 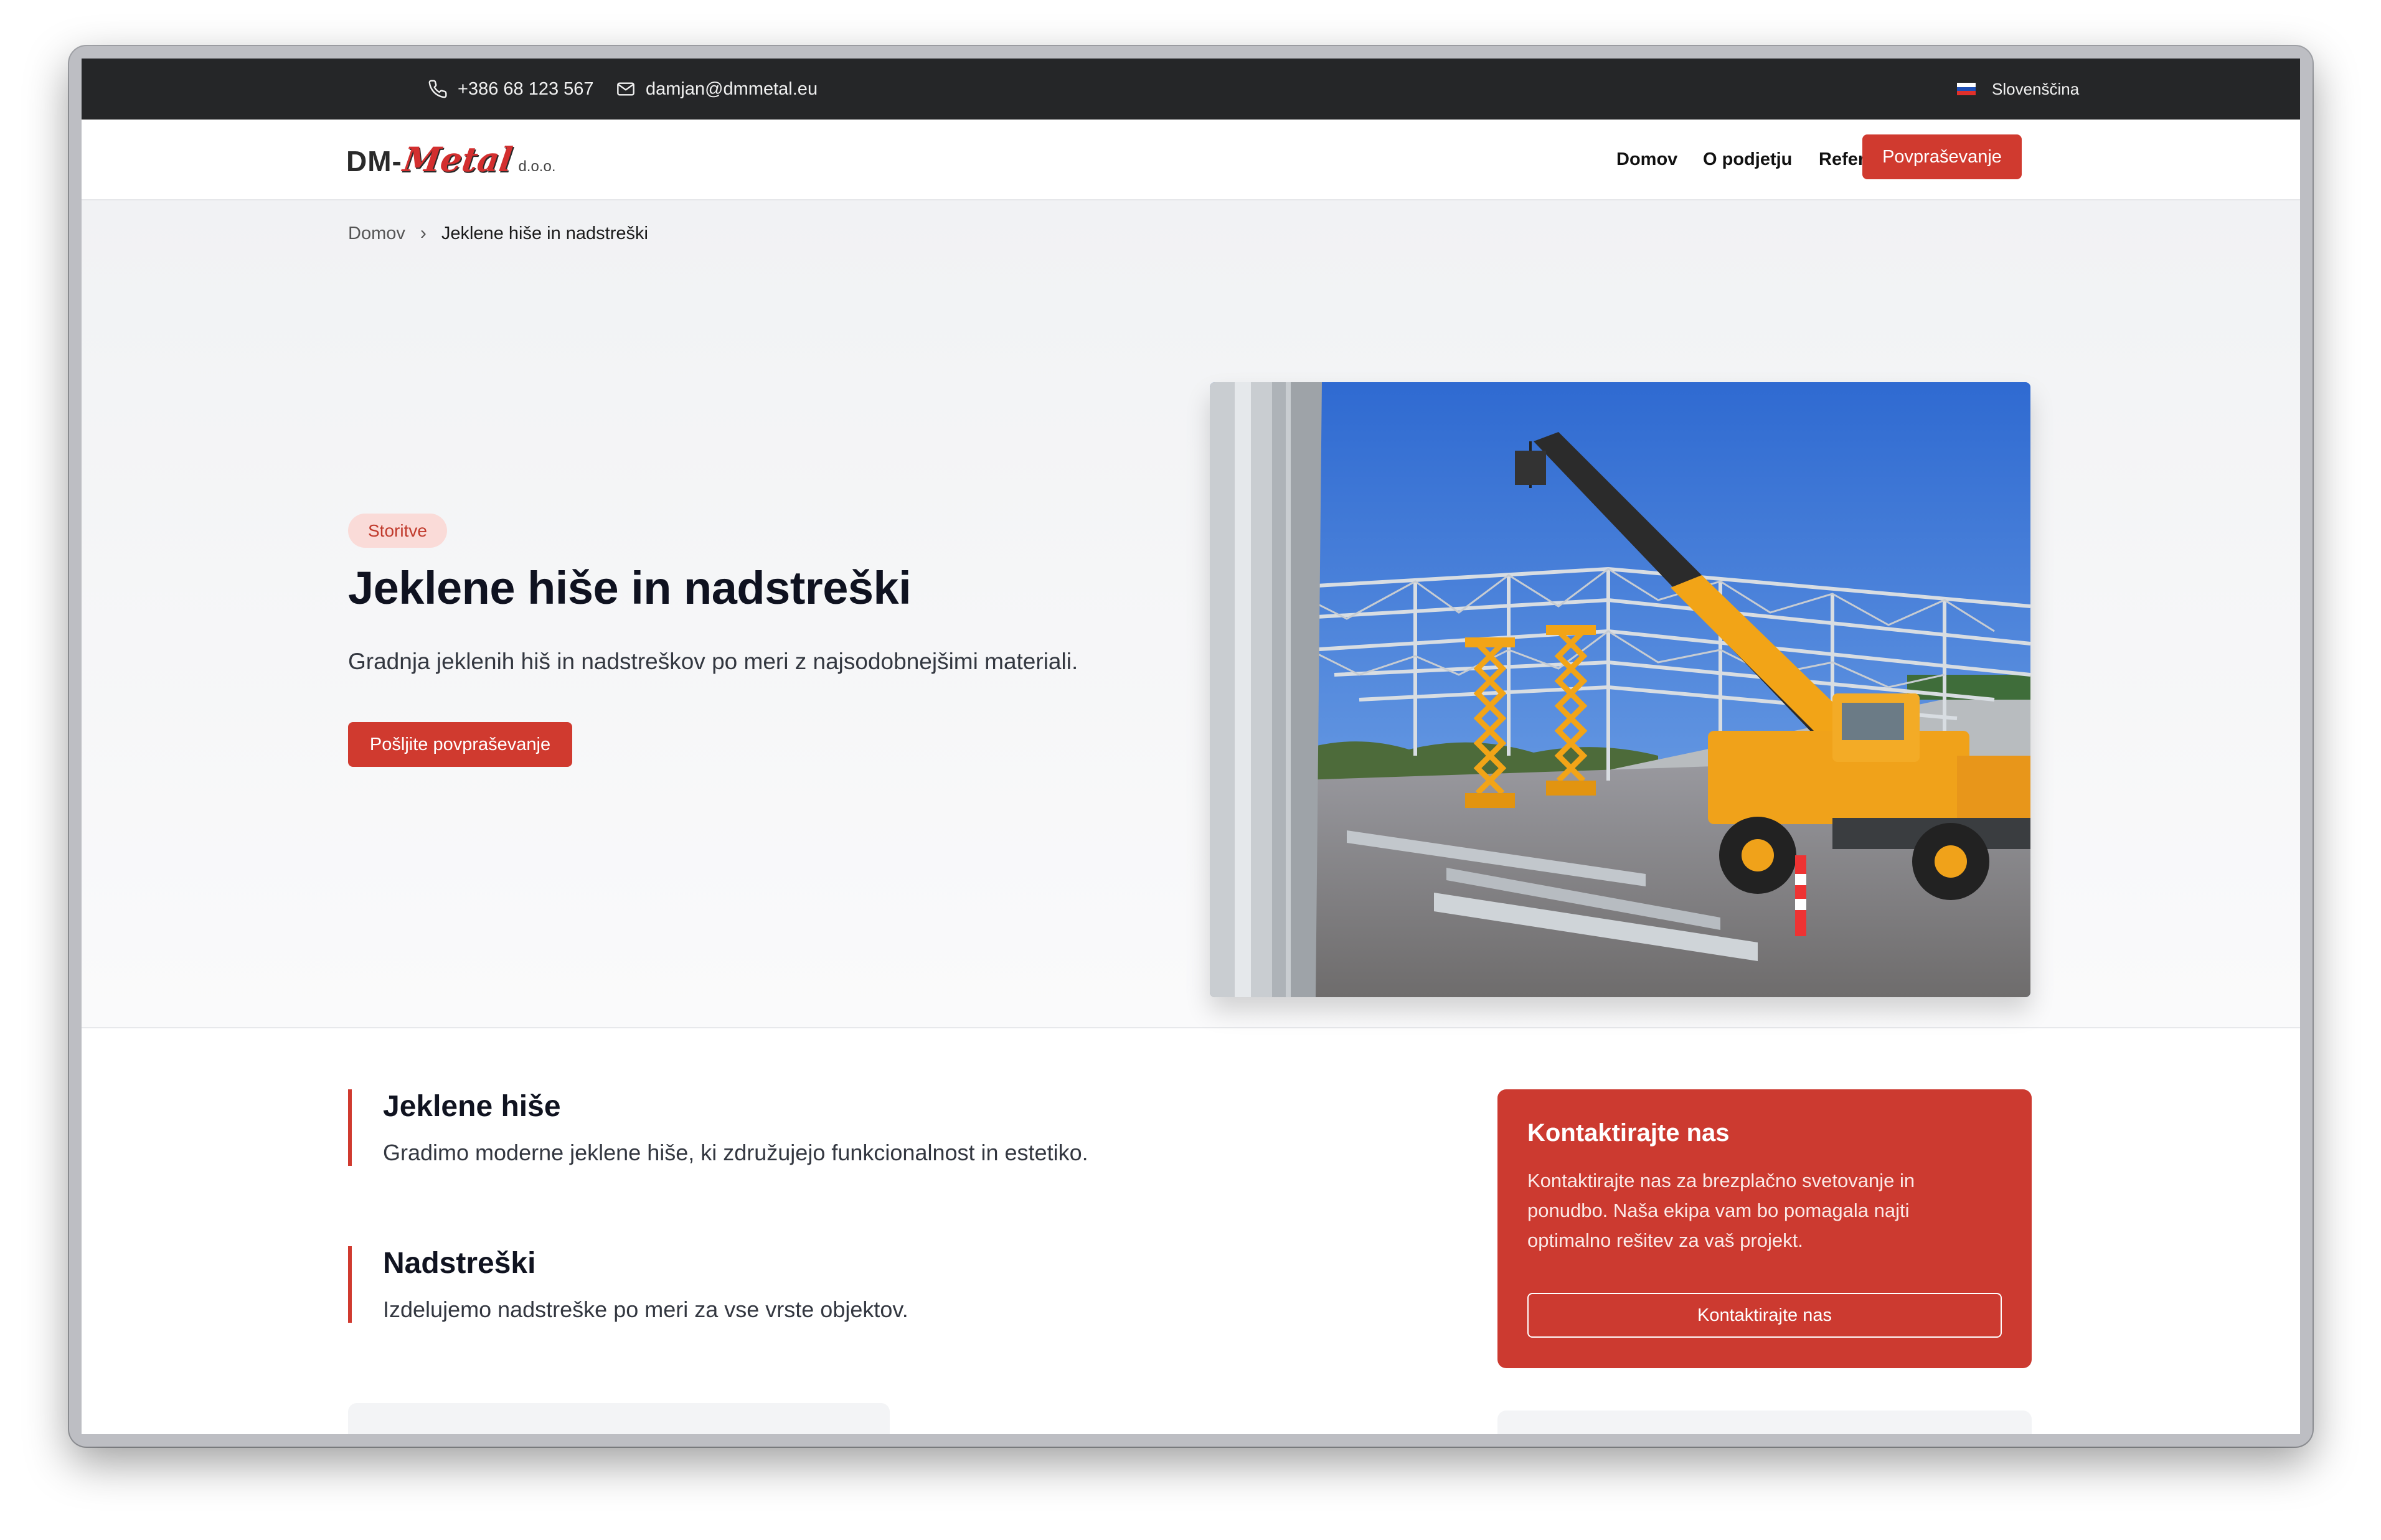 What do you see at coordinates (1747, 159) in the screenshot?
I see `nav-link-o-podjetju: O podjetju` at bounding box center [1747, 159].